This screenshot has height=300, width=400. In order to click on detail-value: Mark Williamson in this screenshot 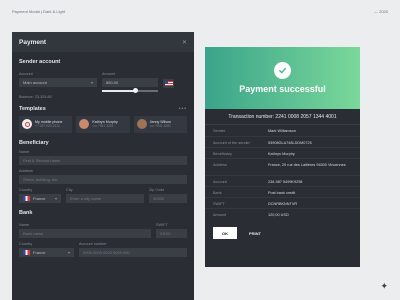, I will do `click(282, 131)`.